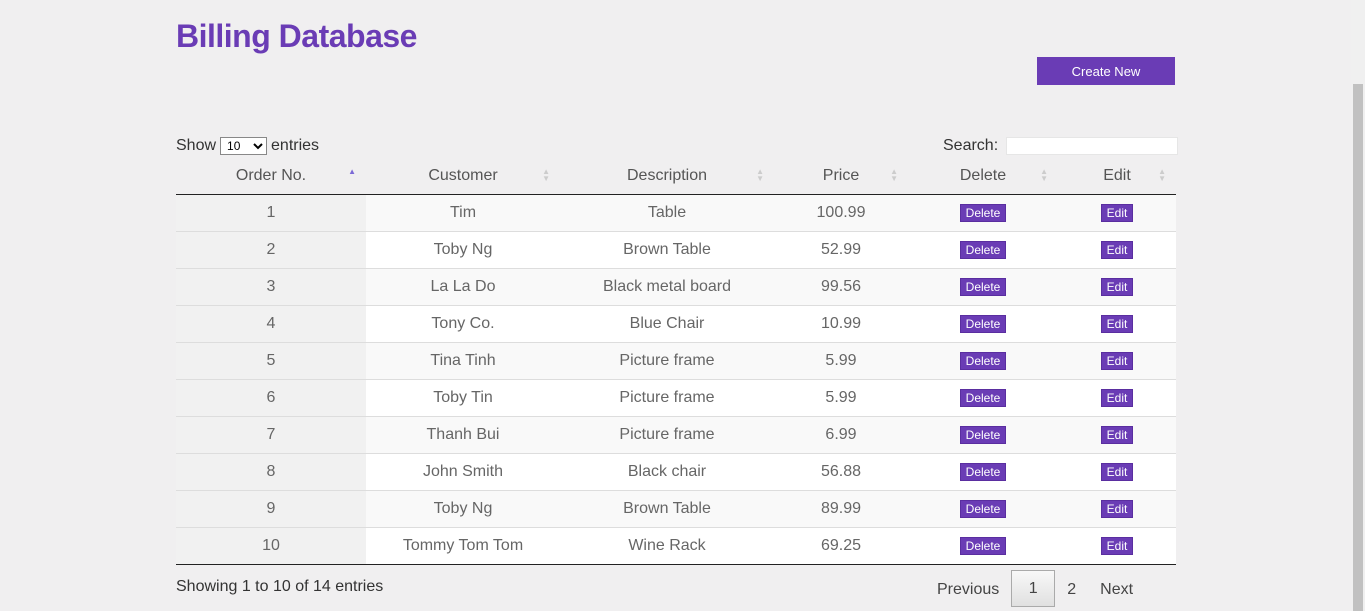  What do you see at coordinates (463, 509) in the screenshot?
I see `customer-cell: Toby Ng` at bounding box center [463, 509].